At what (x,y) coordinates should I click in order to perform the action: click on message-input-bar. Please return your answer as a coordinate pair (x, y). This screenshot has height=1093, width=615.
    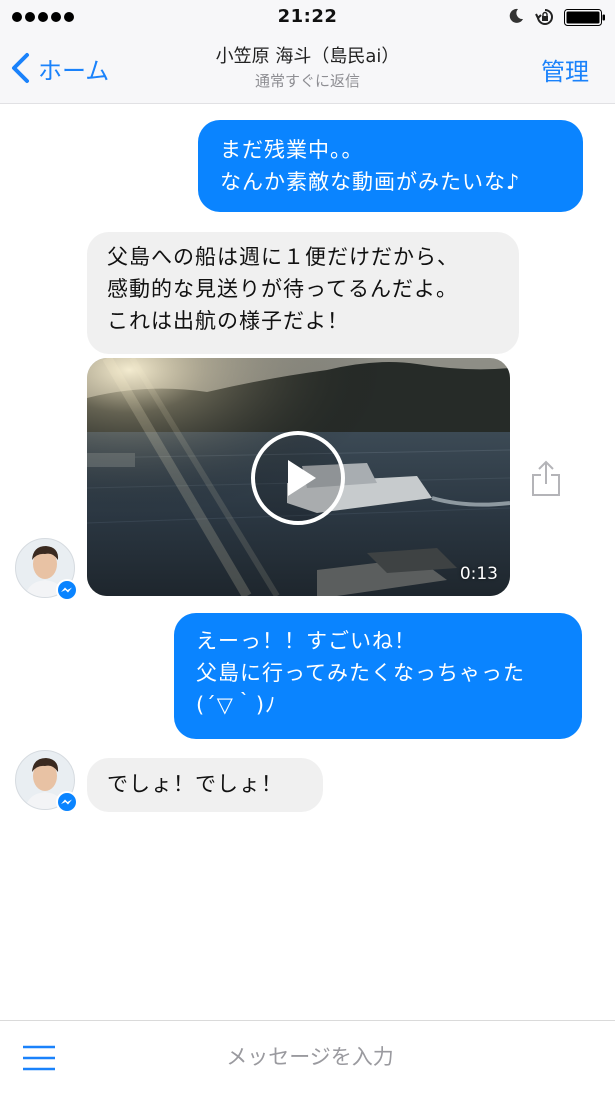
    Looking at the image, I should click on (307, 1056).